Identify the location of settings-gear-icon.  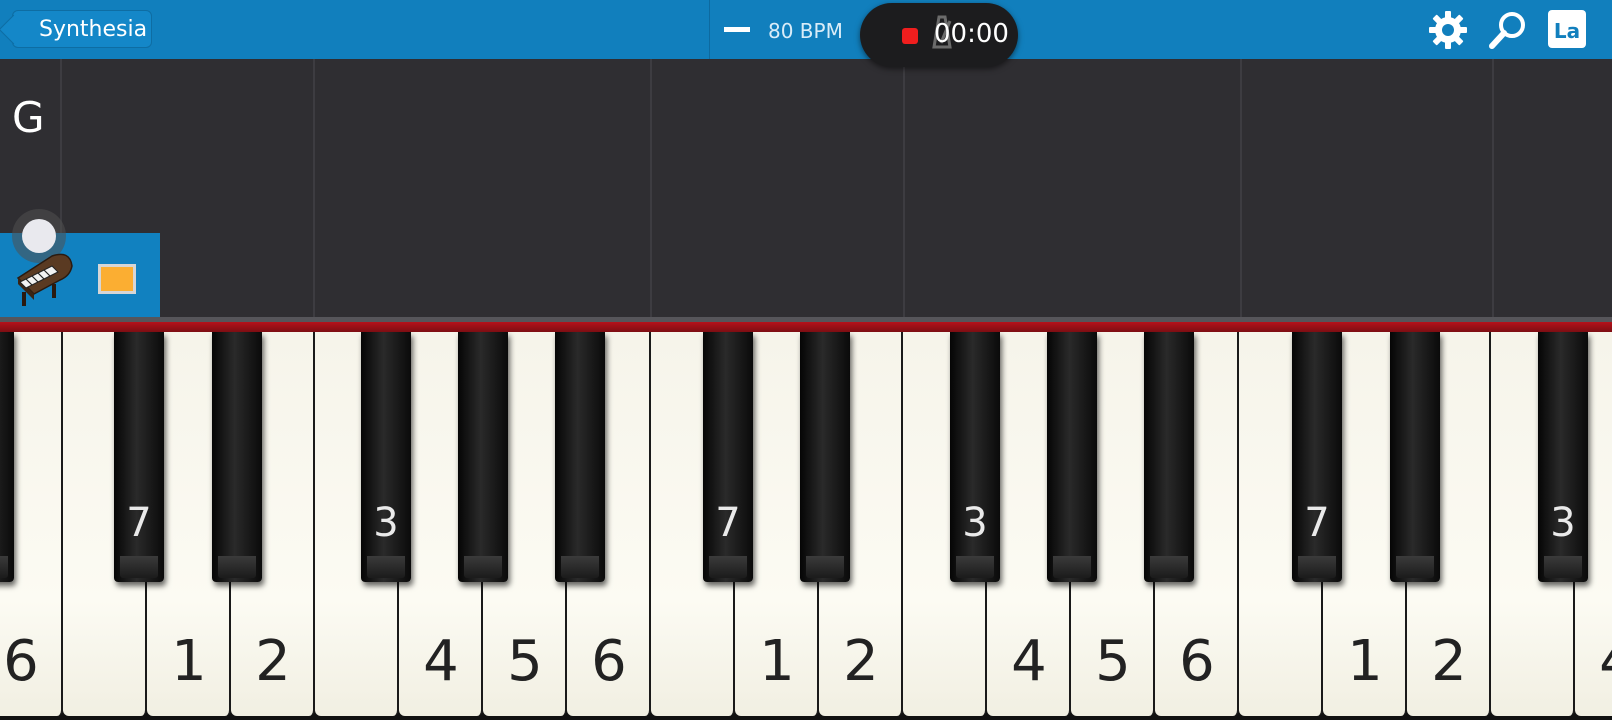
(1448, 30).